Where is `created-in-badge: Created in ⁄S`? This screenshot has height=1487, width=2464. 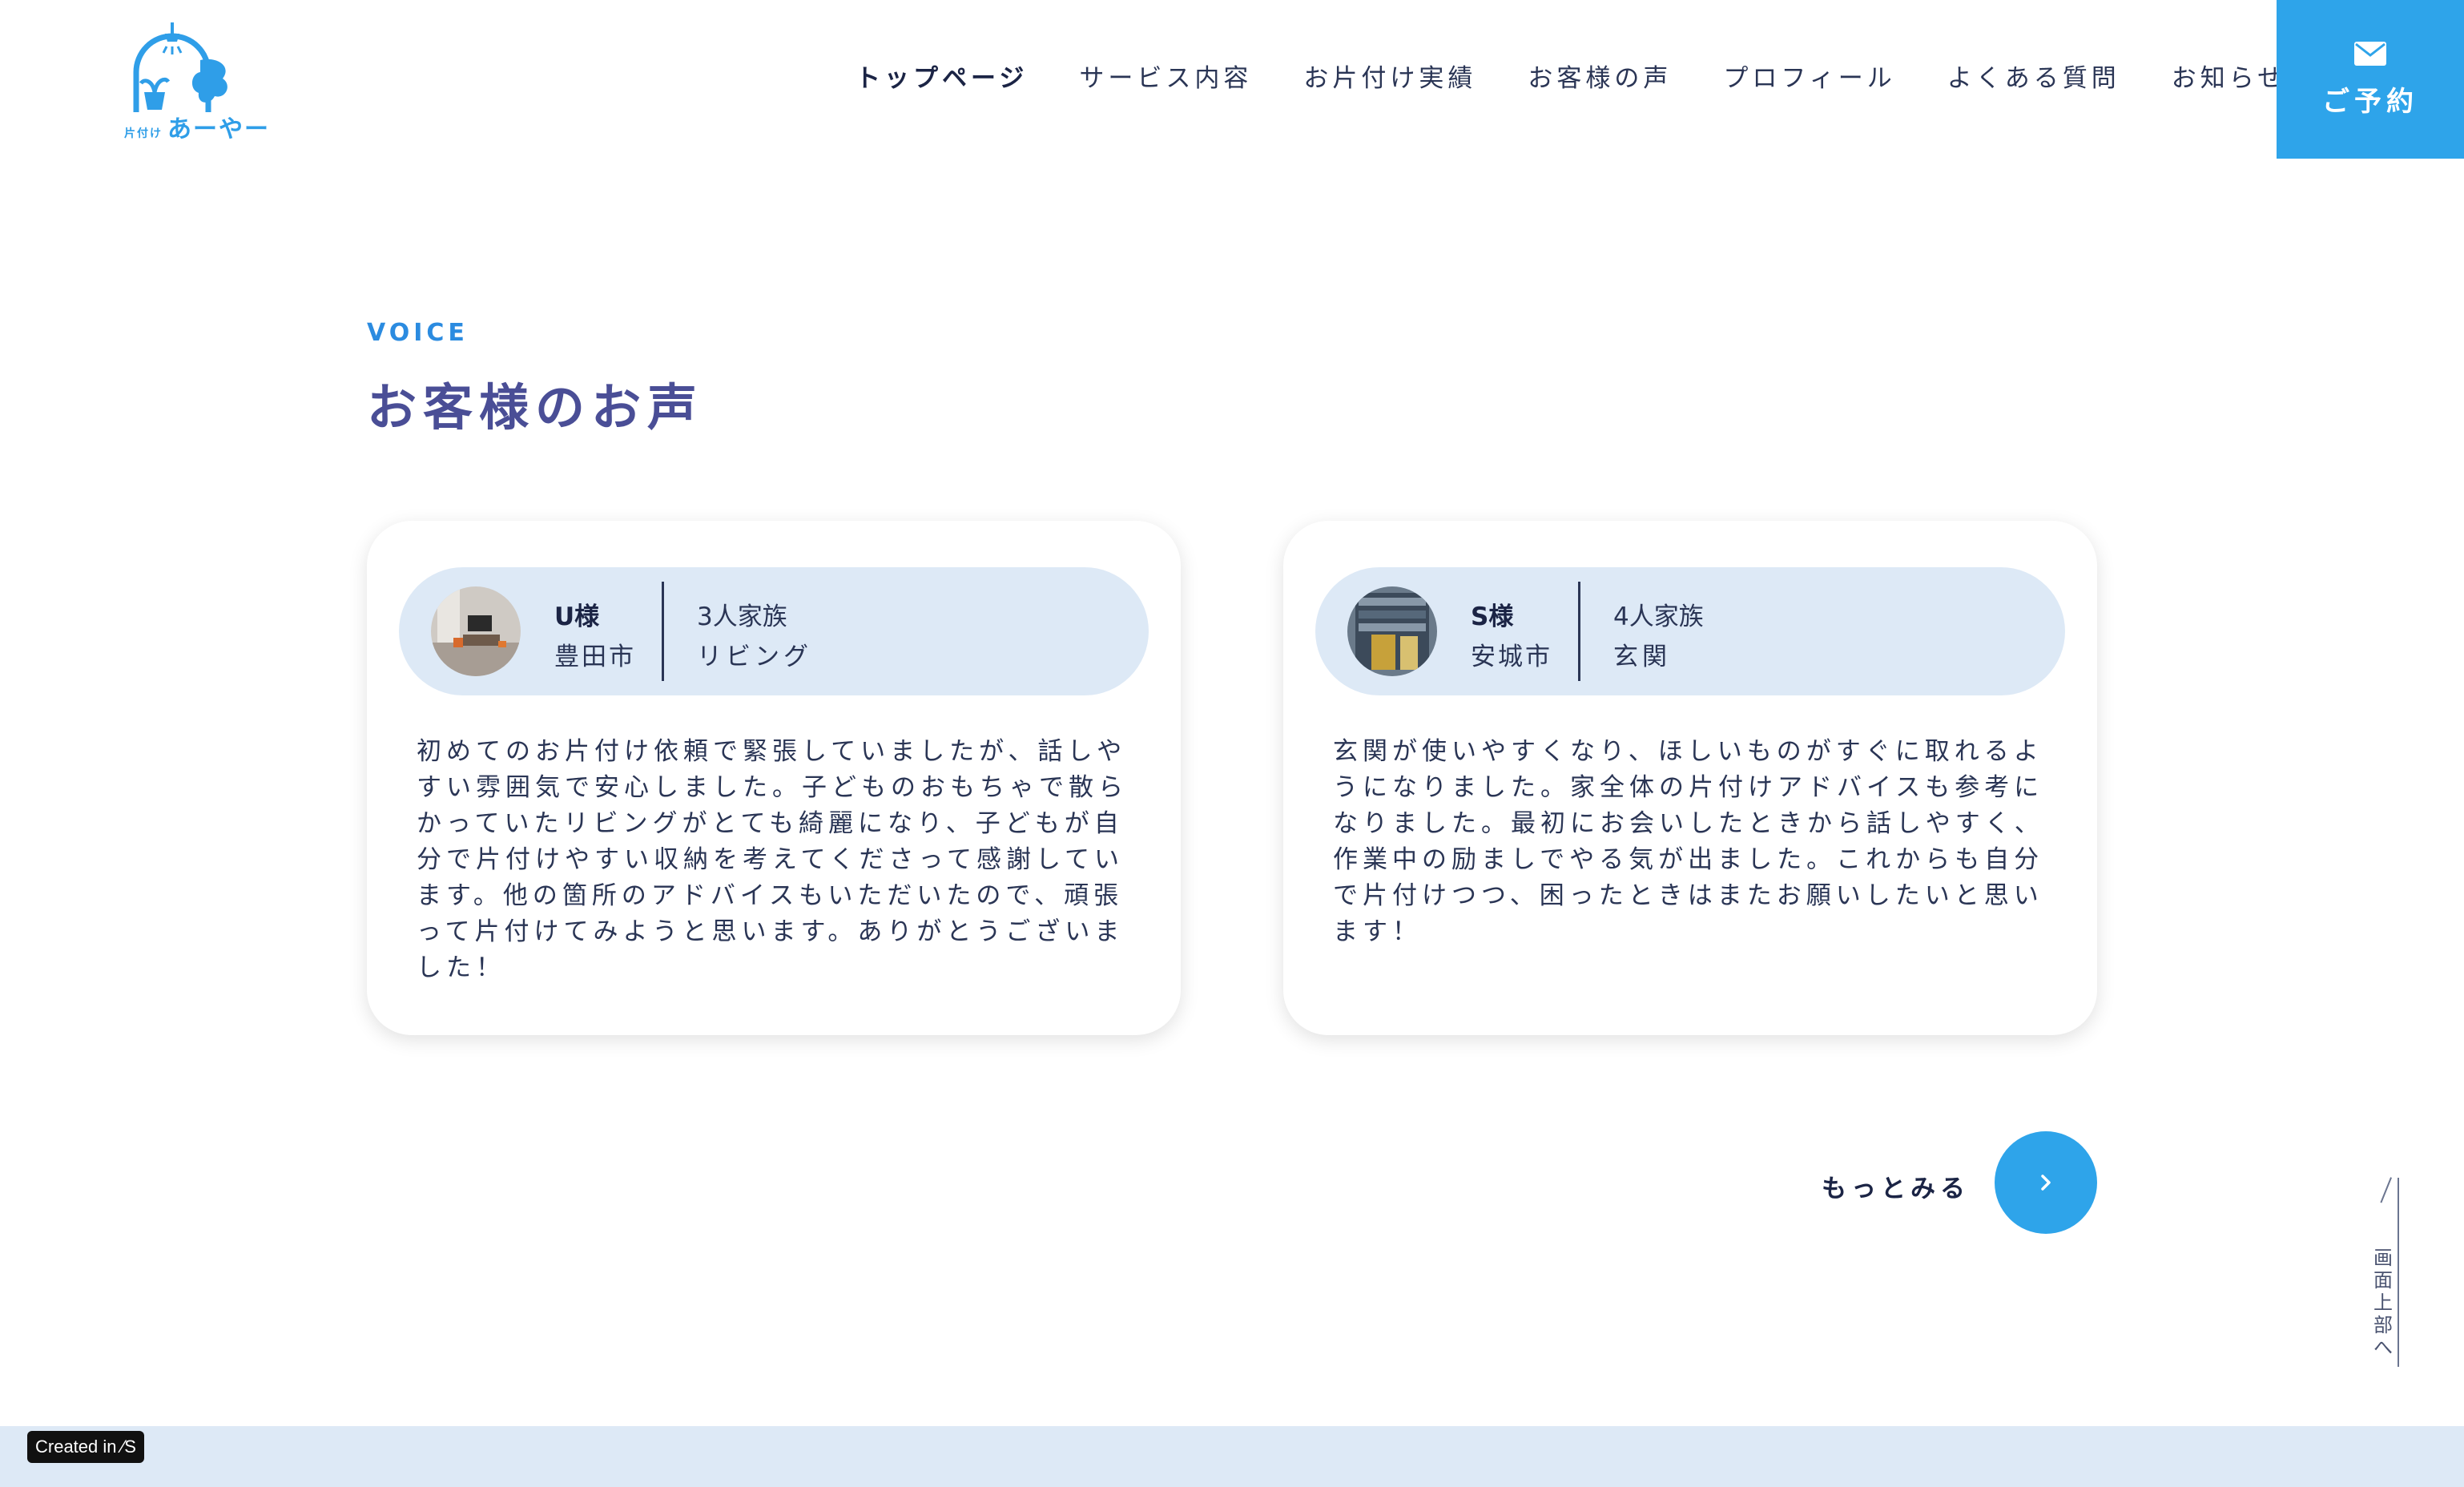
created-in-badge: Created in ⁄S is located at coordinates (86, 1447).